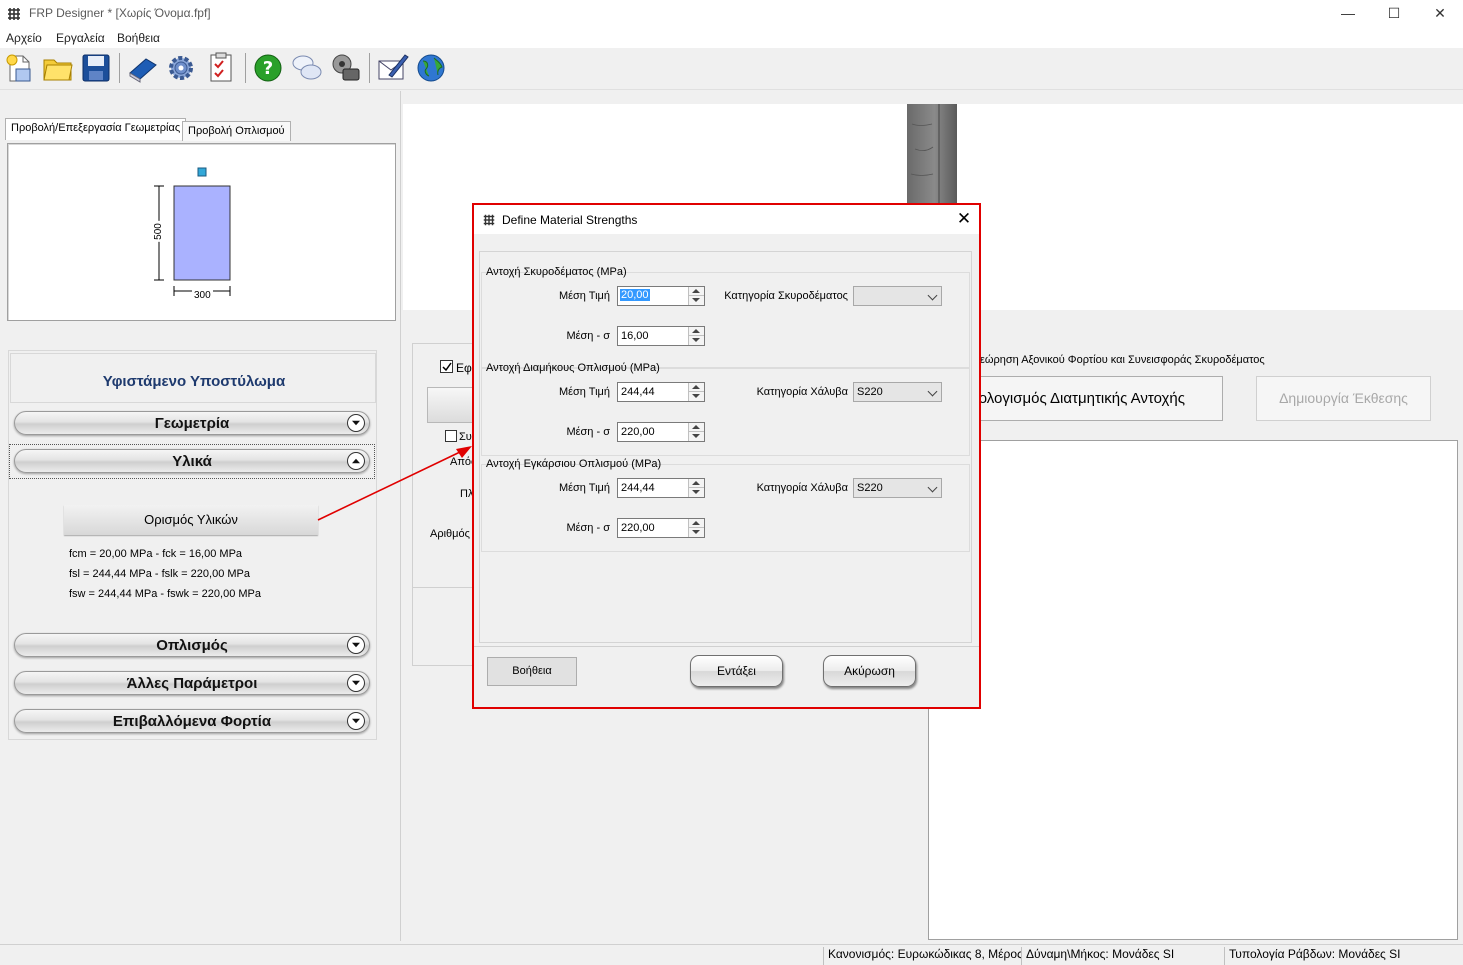  I want to click on concrete-mean-input: 20,00, so click(661, 296).